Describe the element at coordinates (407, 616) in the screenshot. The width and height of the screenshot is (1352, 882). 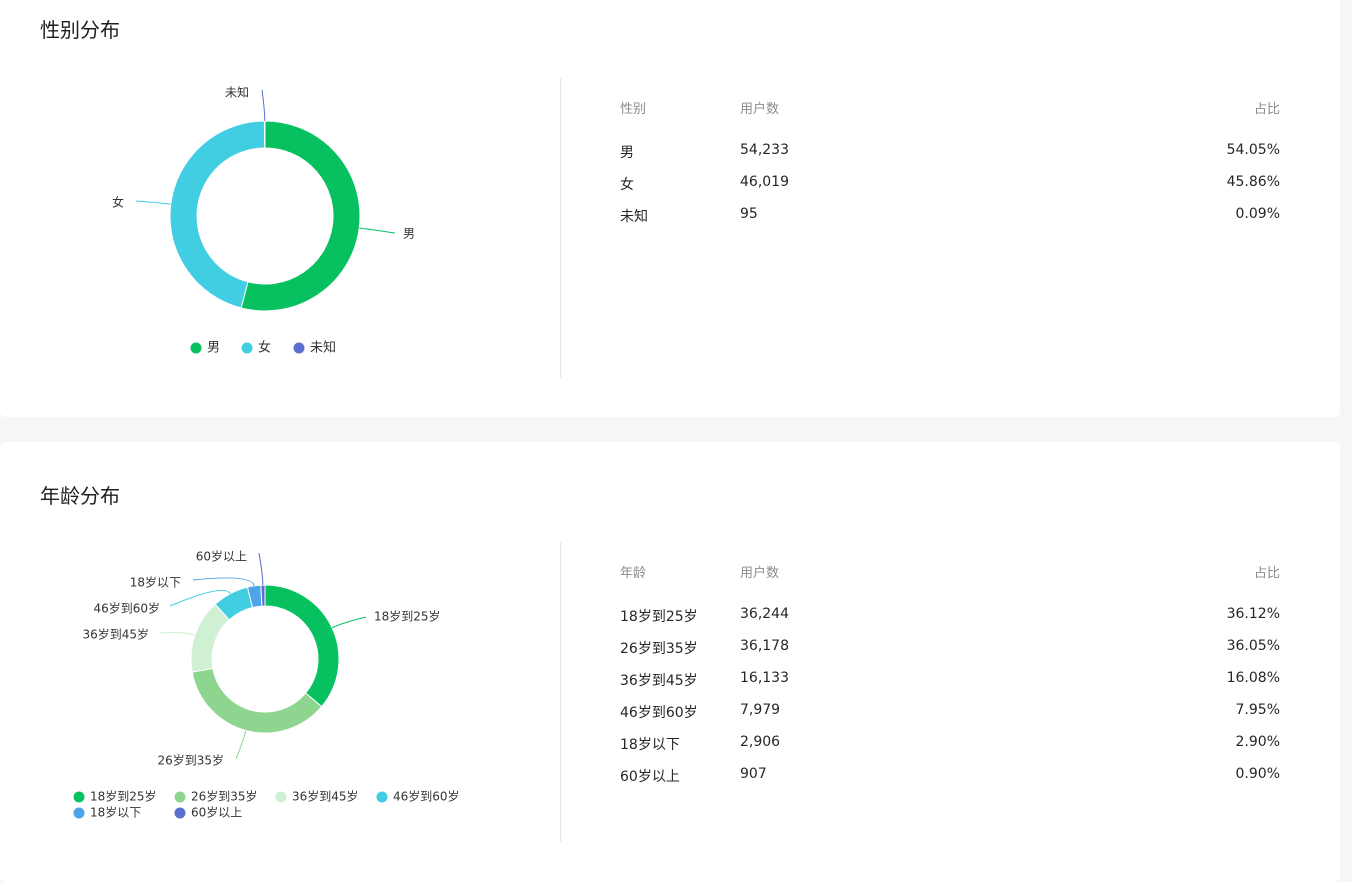
I see `slice-label: 18岁到25岁` at that location.